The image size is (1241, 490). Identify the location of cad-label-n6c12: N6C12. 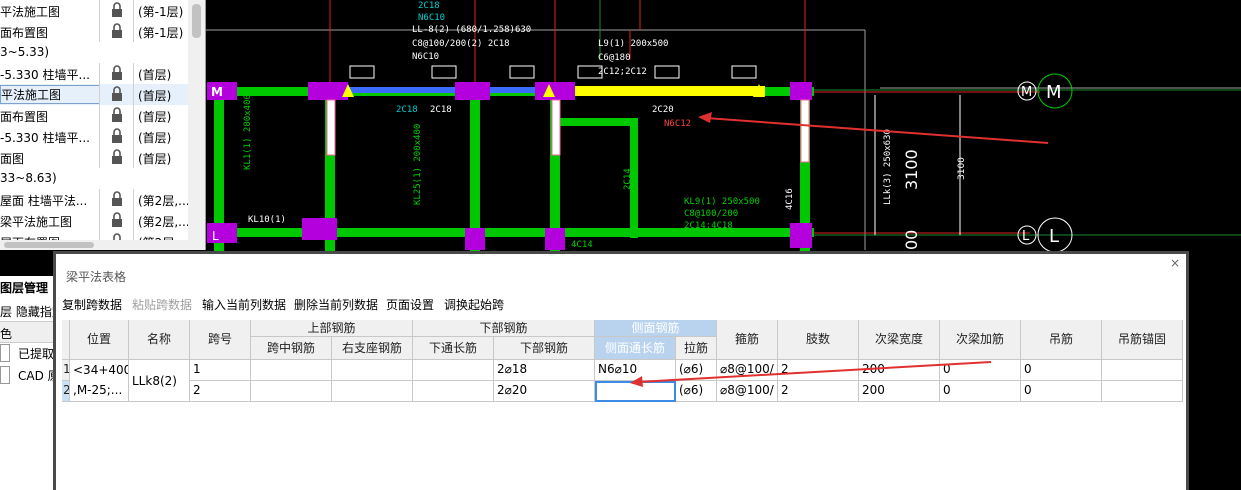
(677, 124).